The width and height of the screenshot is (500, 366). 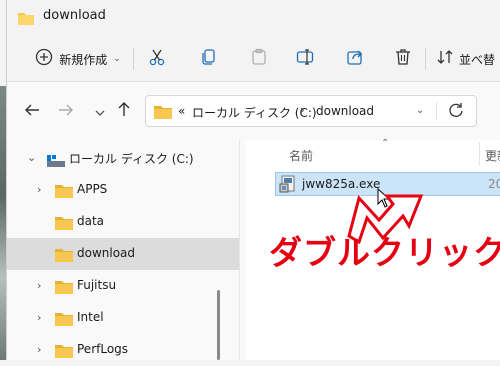 I want to click on nav-scrollbar, so click(x=218, y=325).